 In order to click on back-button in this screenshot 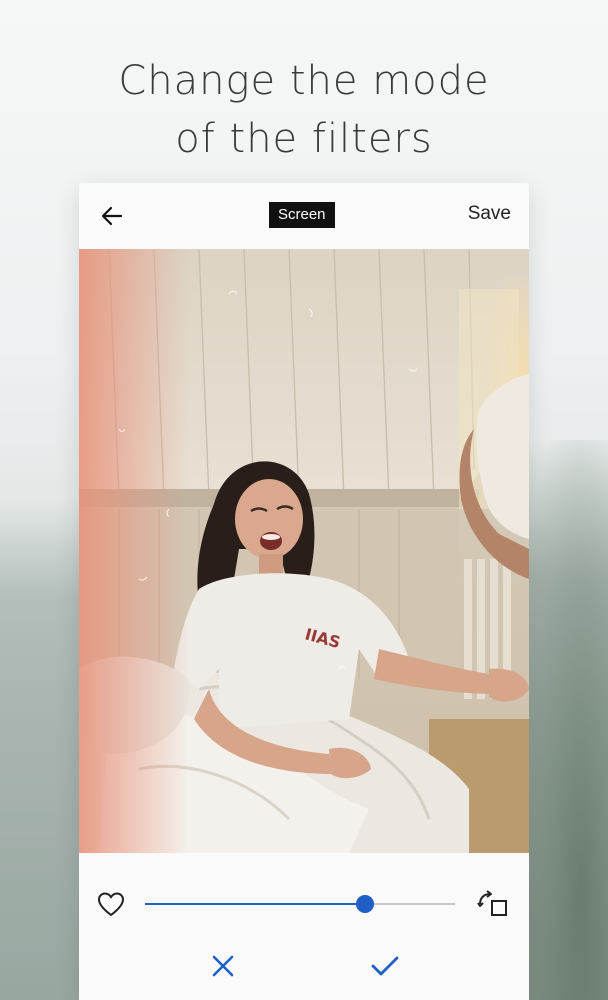, I will do `click(112, 216)`.